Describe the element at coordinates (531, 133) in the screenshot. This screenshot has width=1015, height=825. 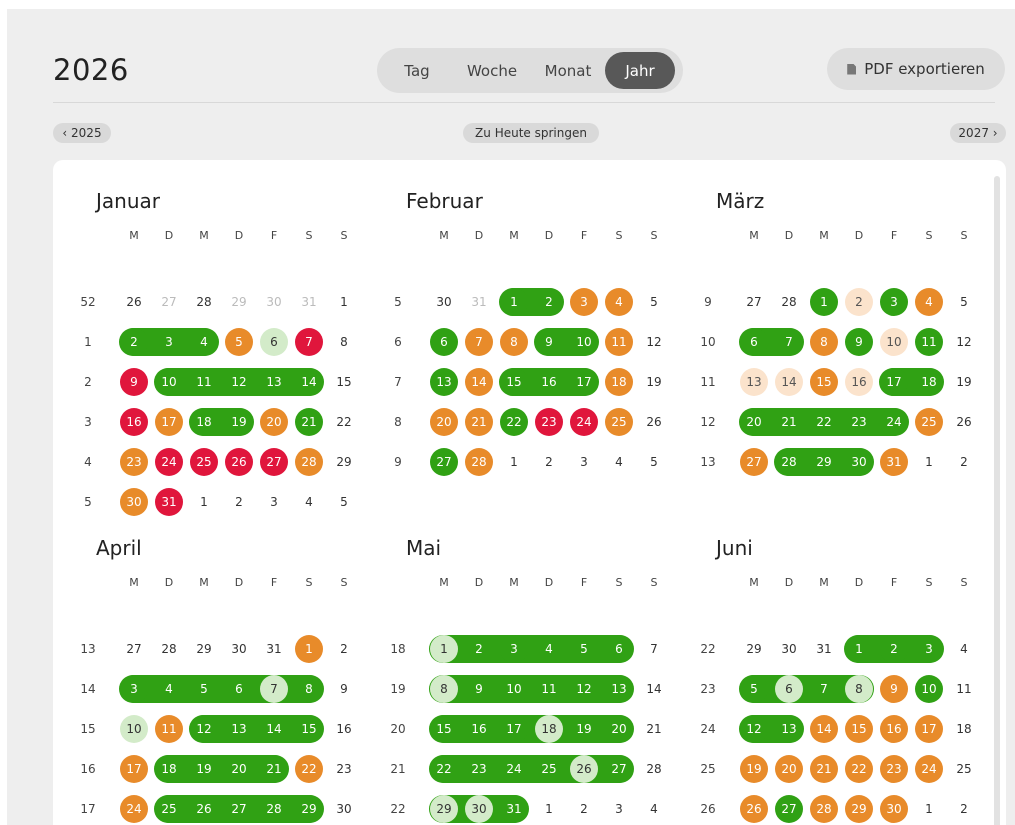
I see `jump-to-today-button: Zu Heute springen` at that location.